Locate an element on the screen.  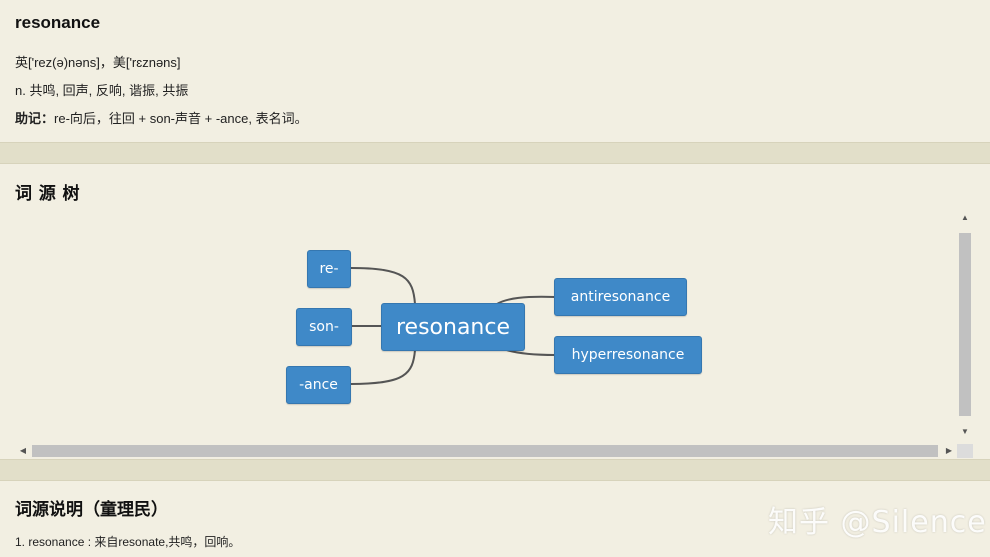
scrollbar-corner is located at coordinates (965, 451).